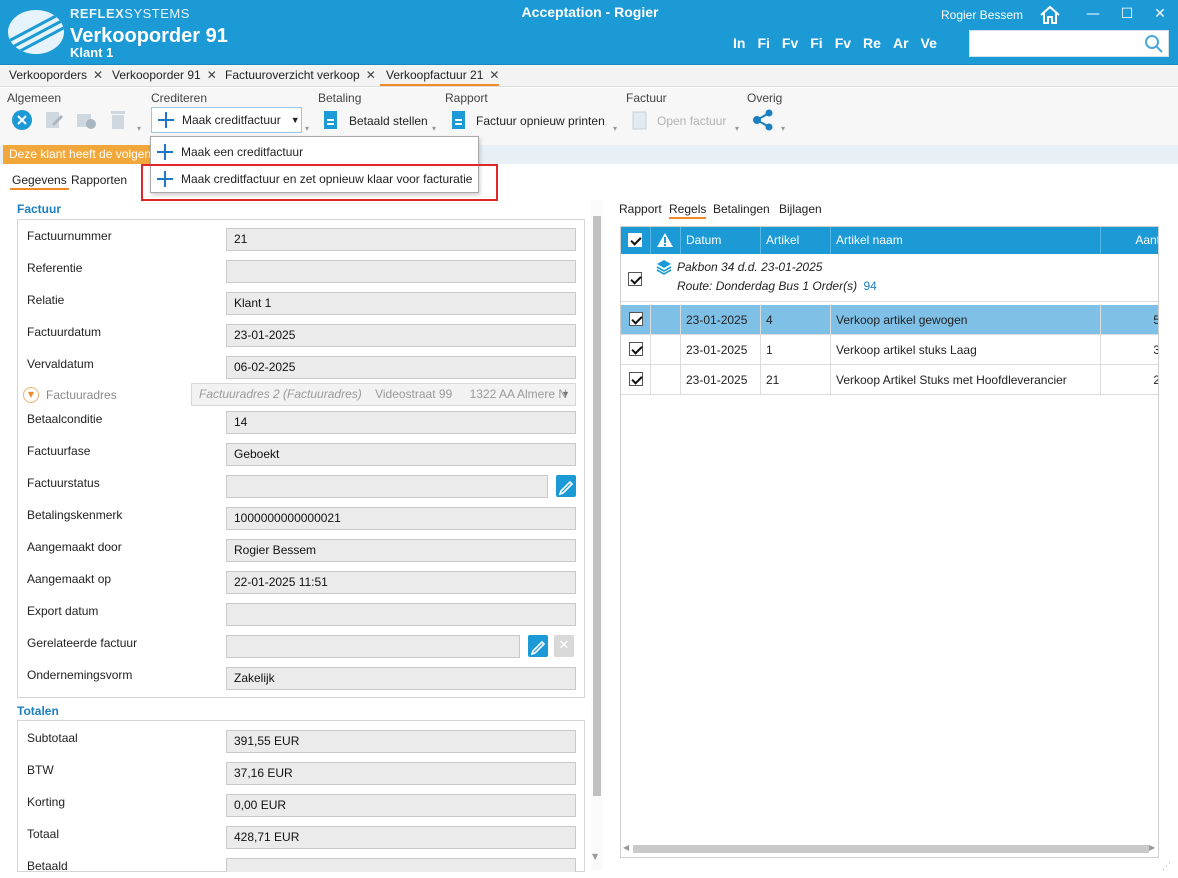 The image size is (1178, 878). Describe the element at coordinates (440, 75) in the screenshot. I see `tab-verkoopfactuur-21: Verkoopfactuur 21 ✕` at that location.